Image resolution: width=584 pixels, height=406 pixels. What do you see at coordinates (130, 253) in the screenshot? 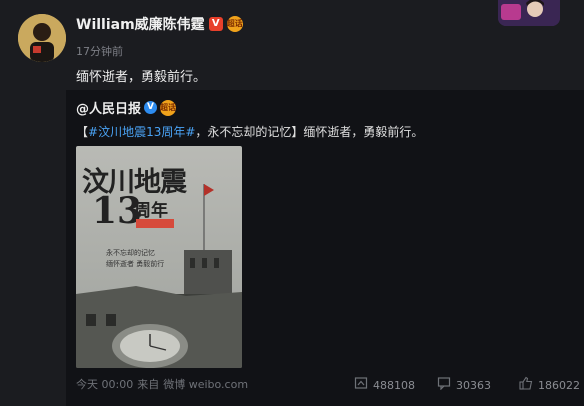
I see `poster-line1: 永不忘却的记忆` at bounding box center [130, 253].